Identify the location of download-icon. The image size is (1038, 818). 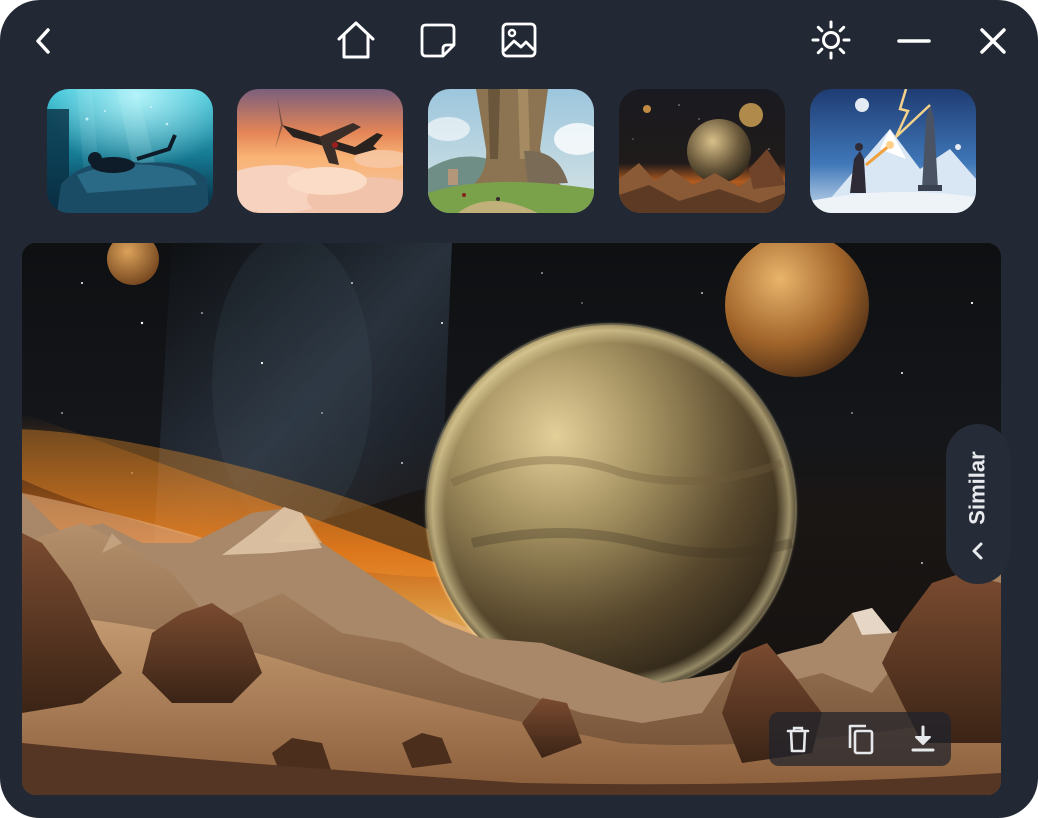
(923, 738).